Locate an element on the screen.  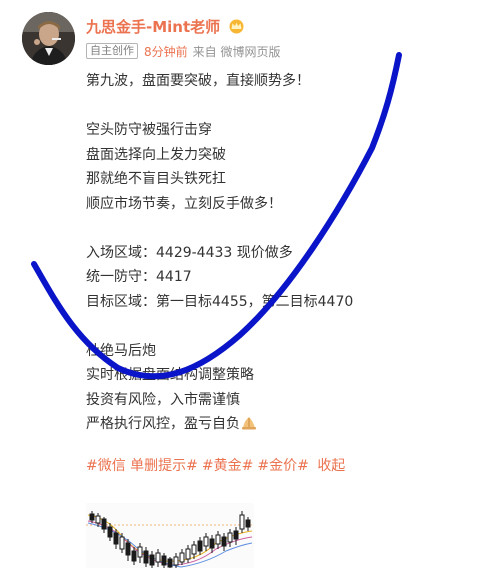
content-line-text: 严格执行风控，盈亏自负 is located at coordinates (163, 424).